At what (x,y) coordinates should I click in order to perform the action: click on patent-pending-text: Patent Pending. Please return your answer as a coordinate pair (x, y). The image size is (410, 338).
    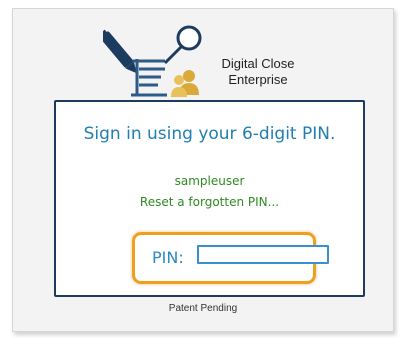
    Looking at the image, I should click on (203, 308).